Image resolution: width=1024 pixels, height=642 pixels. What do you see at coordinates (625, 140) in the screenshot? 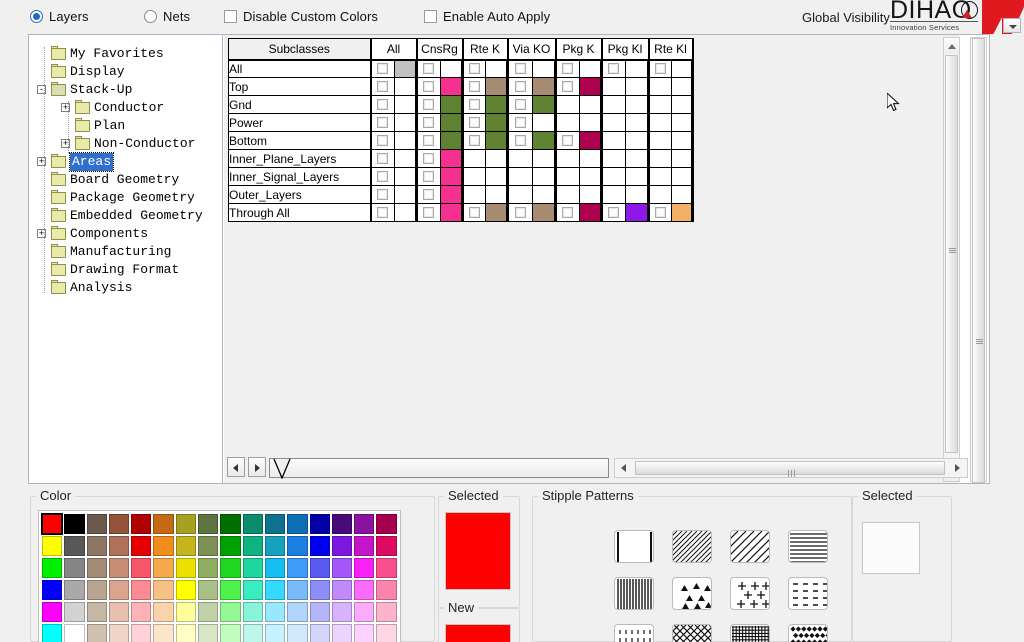
I see `cell-bottom-pkg-kl` at bounding box center [625, 140].